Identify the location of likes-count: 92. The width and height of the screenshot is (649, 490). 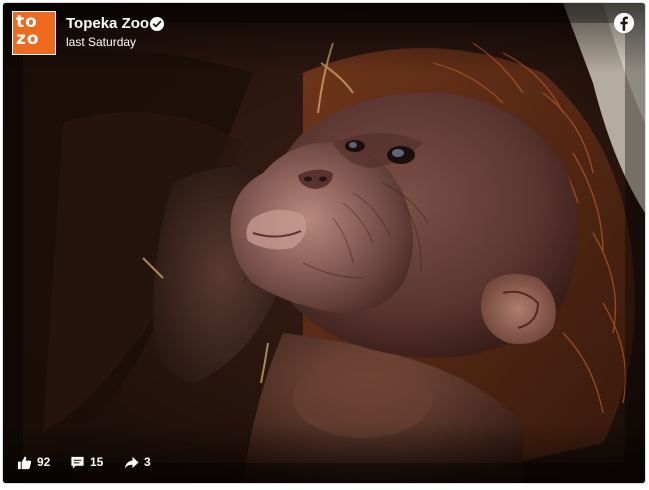
(44, 462).